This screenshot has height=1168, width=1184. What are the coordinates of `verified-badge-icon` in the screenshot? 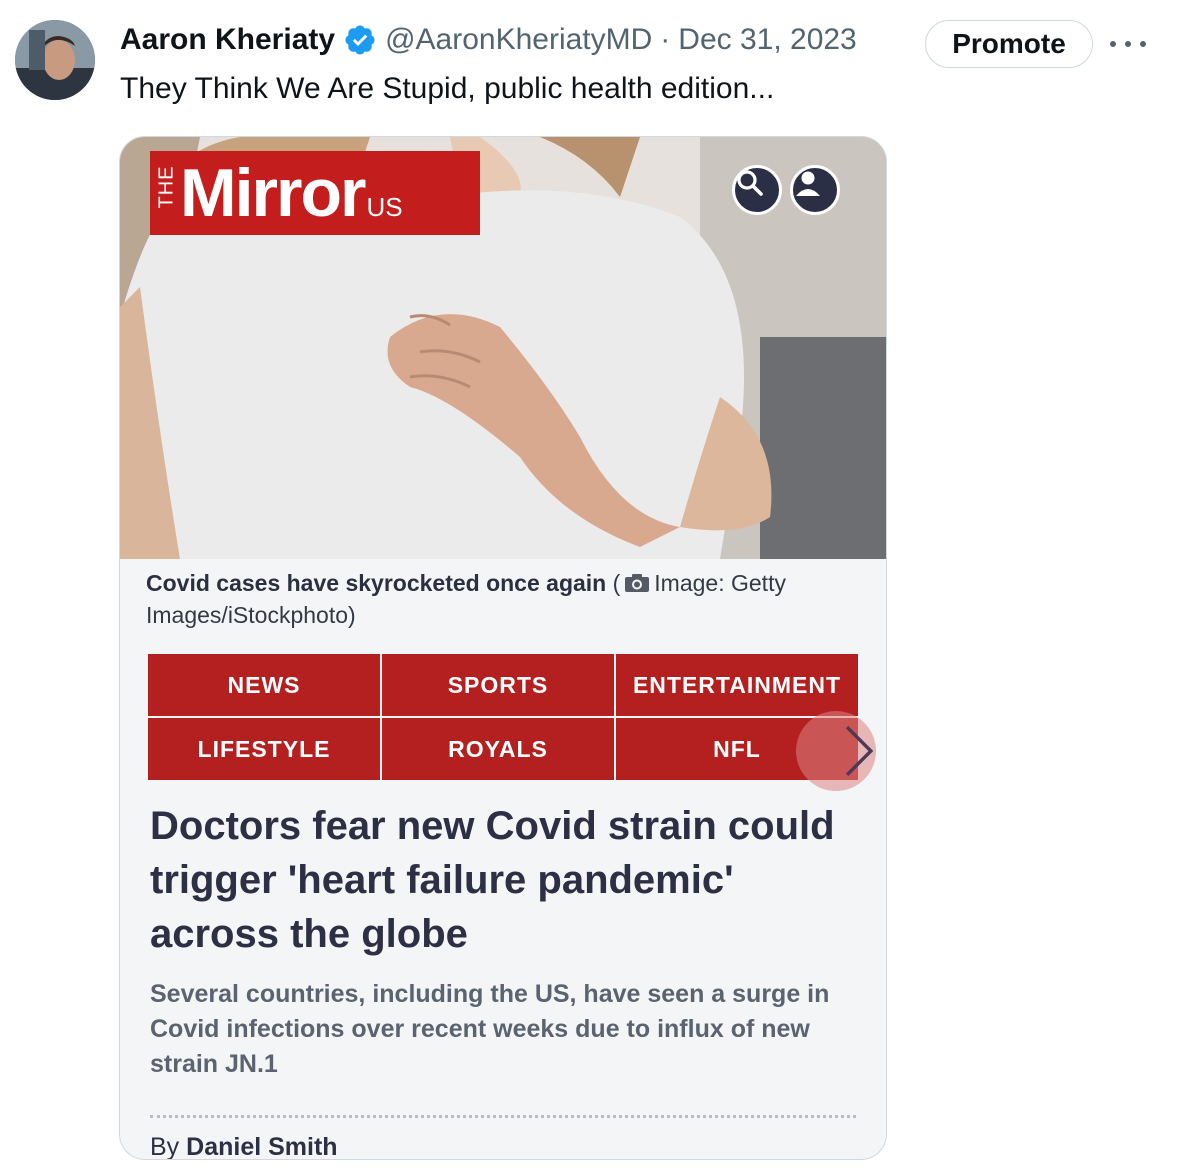 It's located at (360, 40).